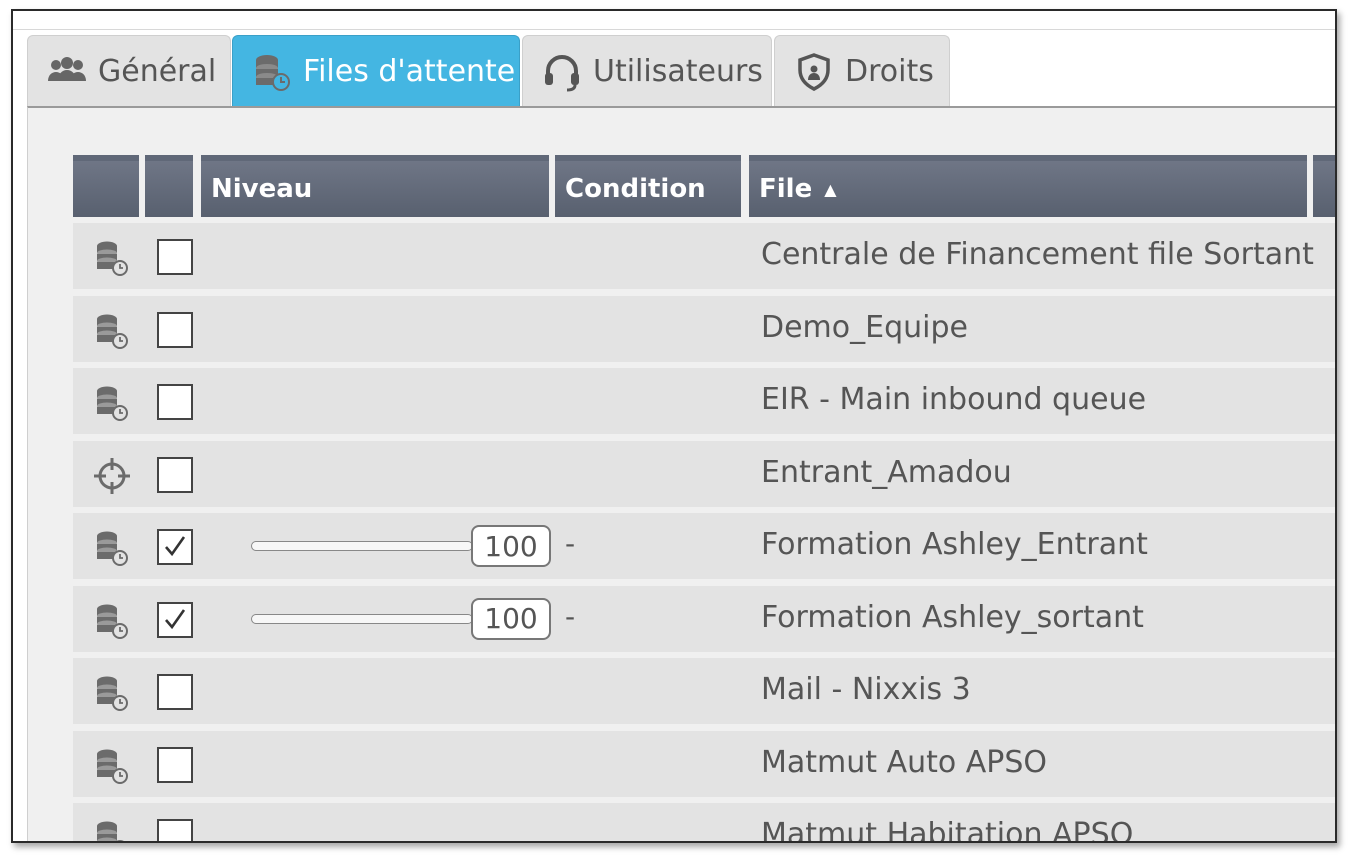  What do you see at coordinates (704, 691) in the screenshot?
I see `table-row: Mail - Nixxis 3` at bounding box center [704, 691].